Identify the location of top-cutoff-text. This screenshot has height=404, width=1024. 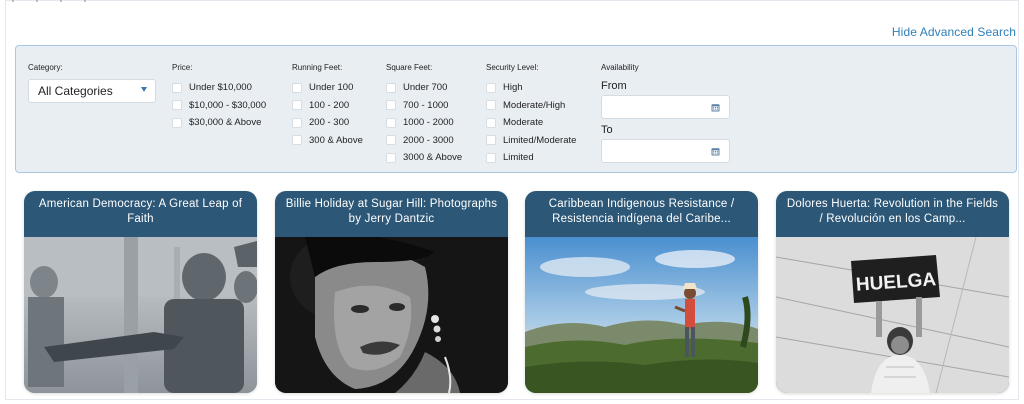
(67, 2).